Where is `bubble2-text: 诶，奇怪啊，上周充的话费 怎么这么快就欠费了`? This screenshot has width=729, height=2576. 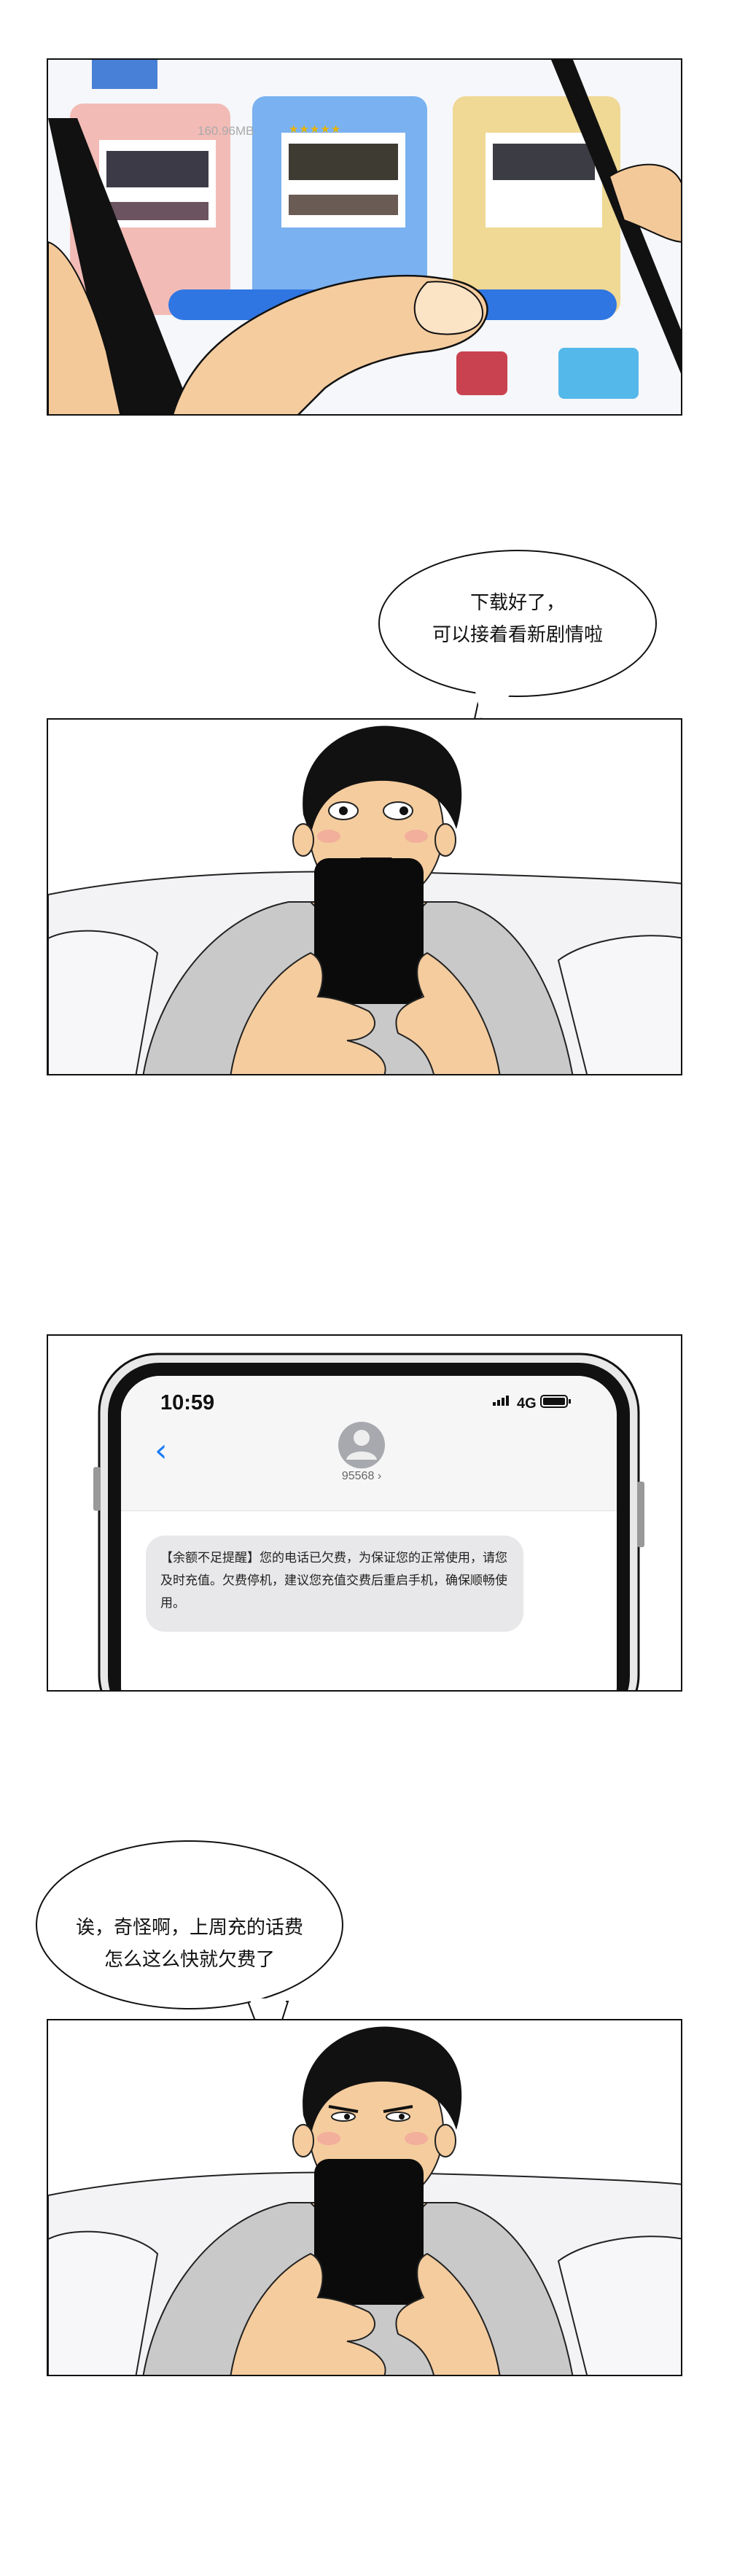
bubble2-text: 诶，奇怪啊，上周充的话费 怎么这么快就欠费了 is located at coordinates (189, 1944).